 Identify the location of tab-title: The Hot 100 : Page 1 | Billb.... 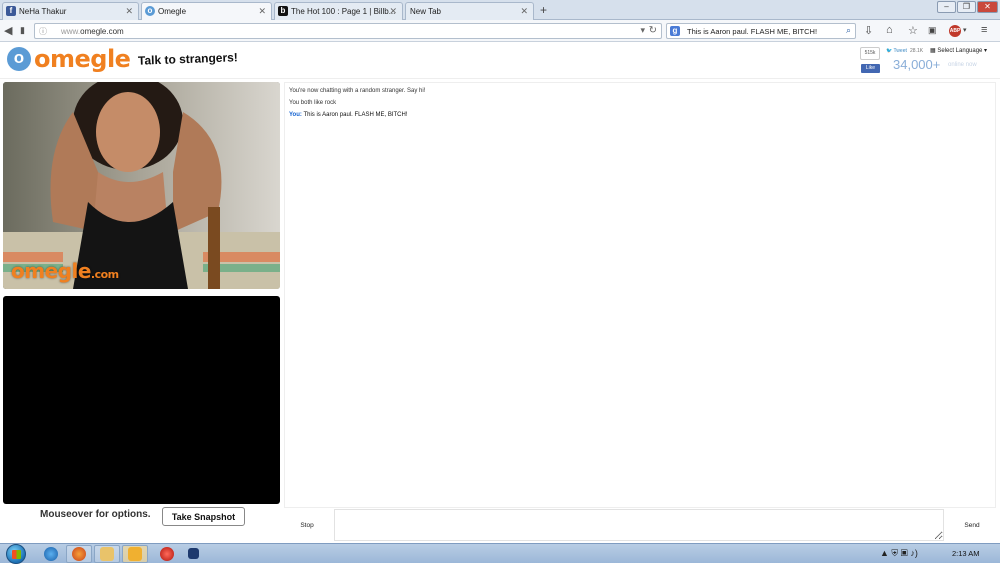
(343, 11).